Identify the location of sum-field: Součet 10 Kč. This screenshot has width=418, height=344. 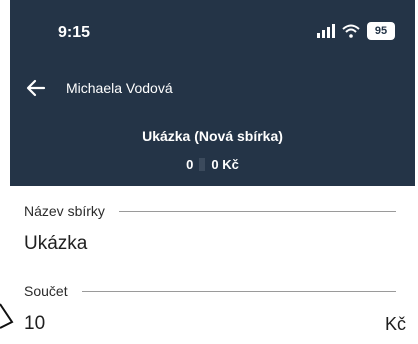
(221, 309).